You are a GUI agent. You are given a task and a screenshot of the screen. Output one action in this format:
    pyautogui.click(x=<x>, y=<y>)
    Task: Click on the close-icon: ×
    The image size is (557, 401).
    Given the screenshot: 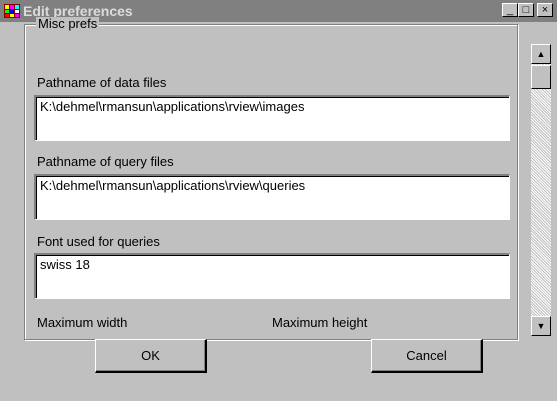 What is the action you would take?
    pyautogui.click(x=545, y=10)
    